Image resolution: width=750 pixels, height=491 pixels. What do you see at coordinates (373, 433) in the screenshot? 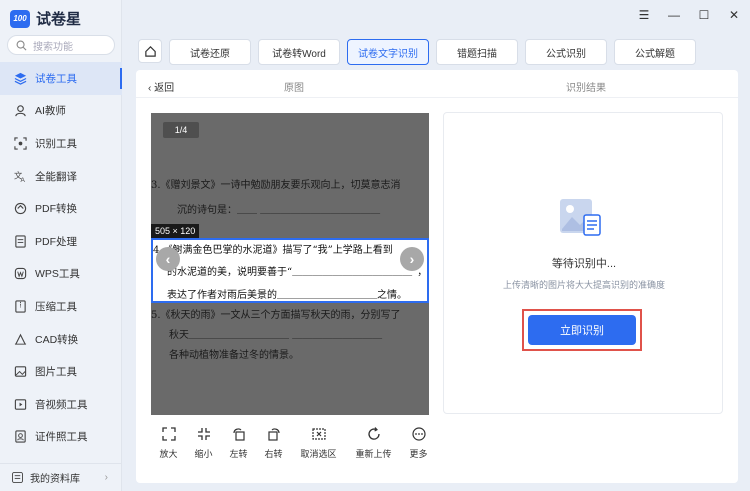
I see `reupload-icon` at bounding box center [373, 433].